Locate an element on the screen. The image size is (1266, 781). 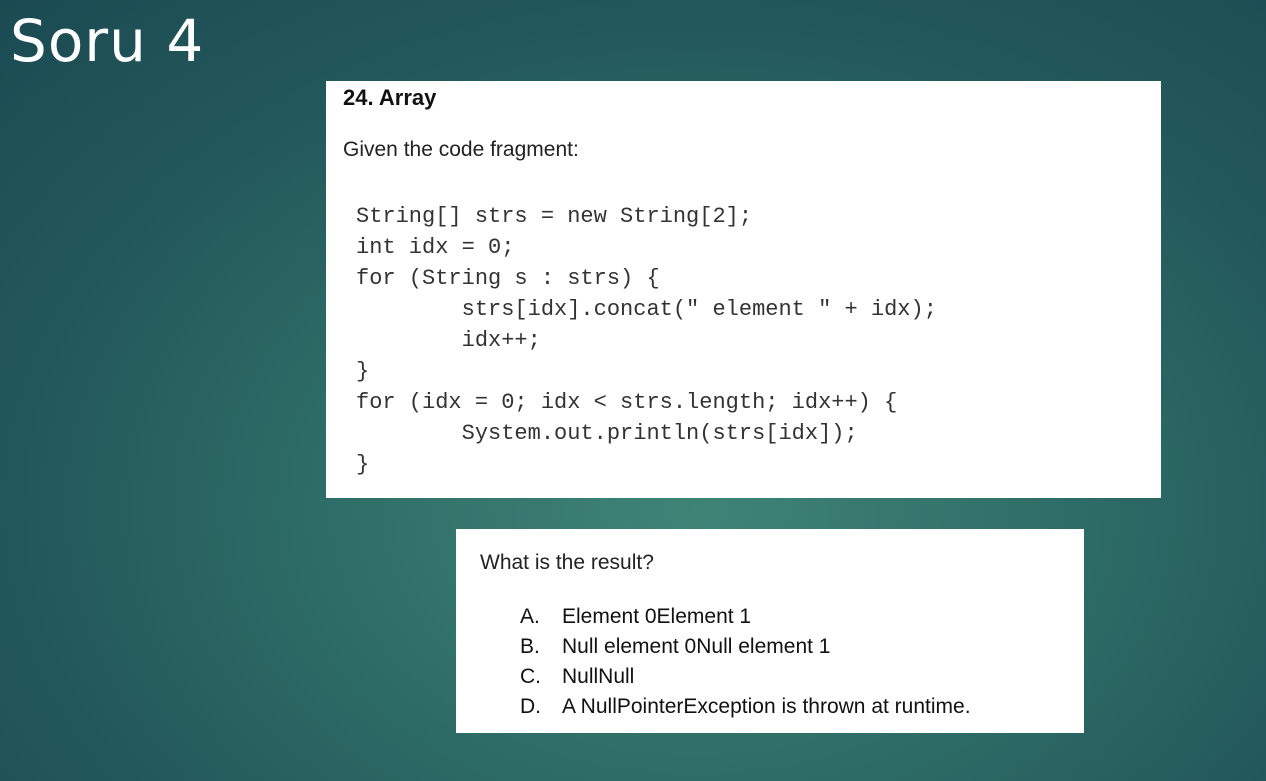
option-a: A. Element 0Element 1 is located at coordinates (745, 617).